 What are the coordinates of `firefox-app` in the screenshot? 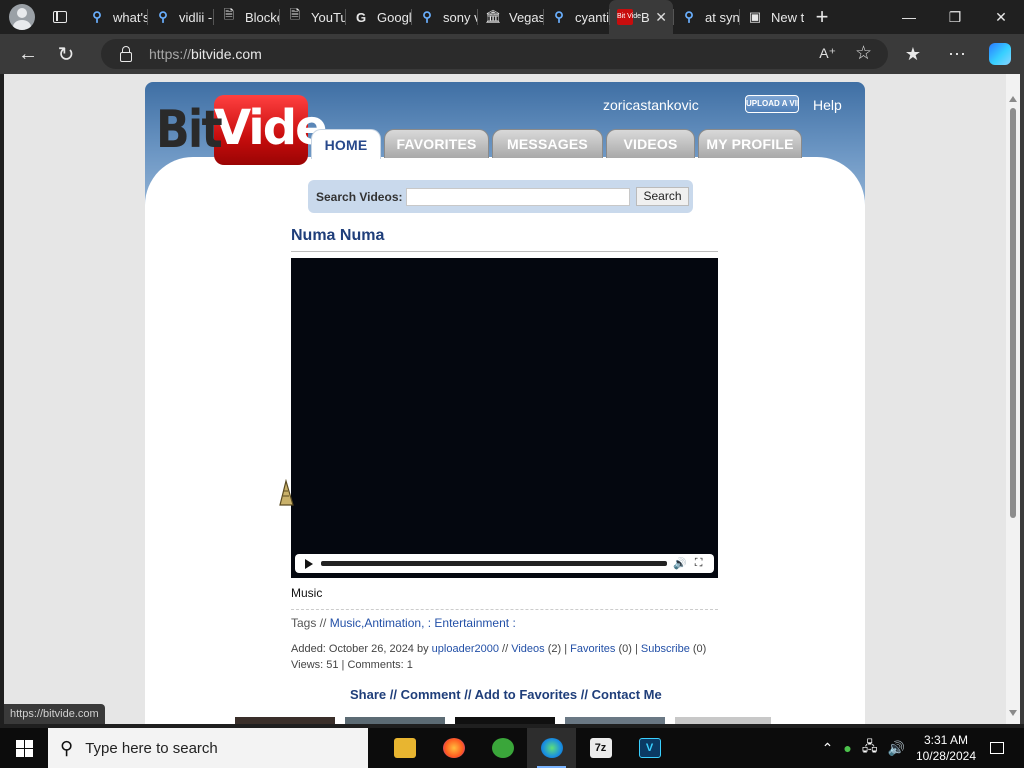 It's located at (453, 748).